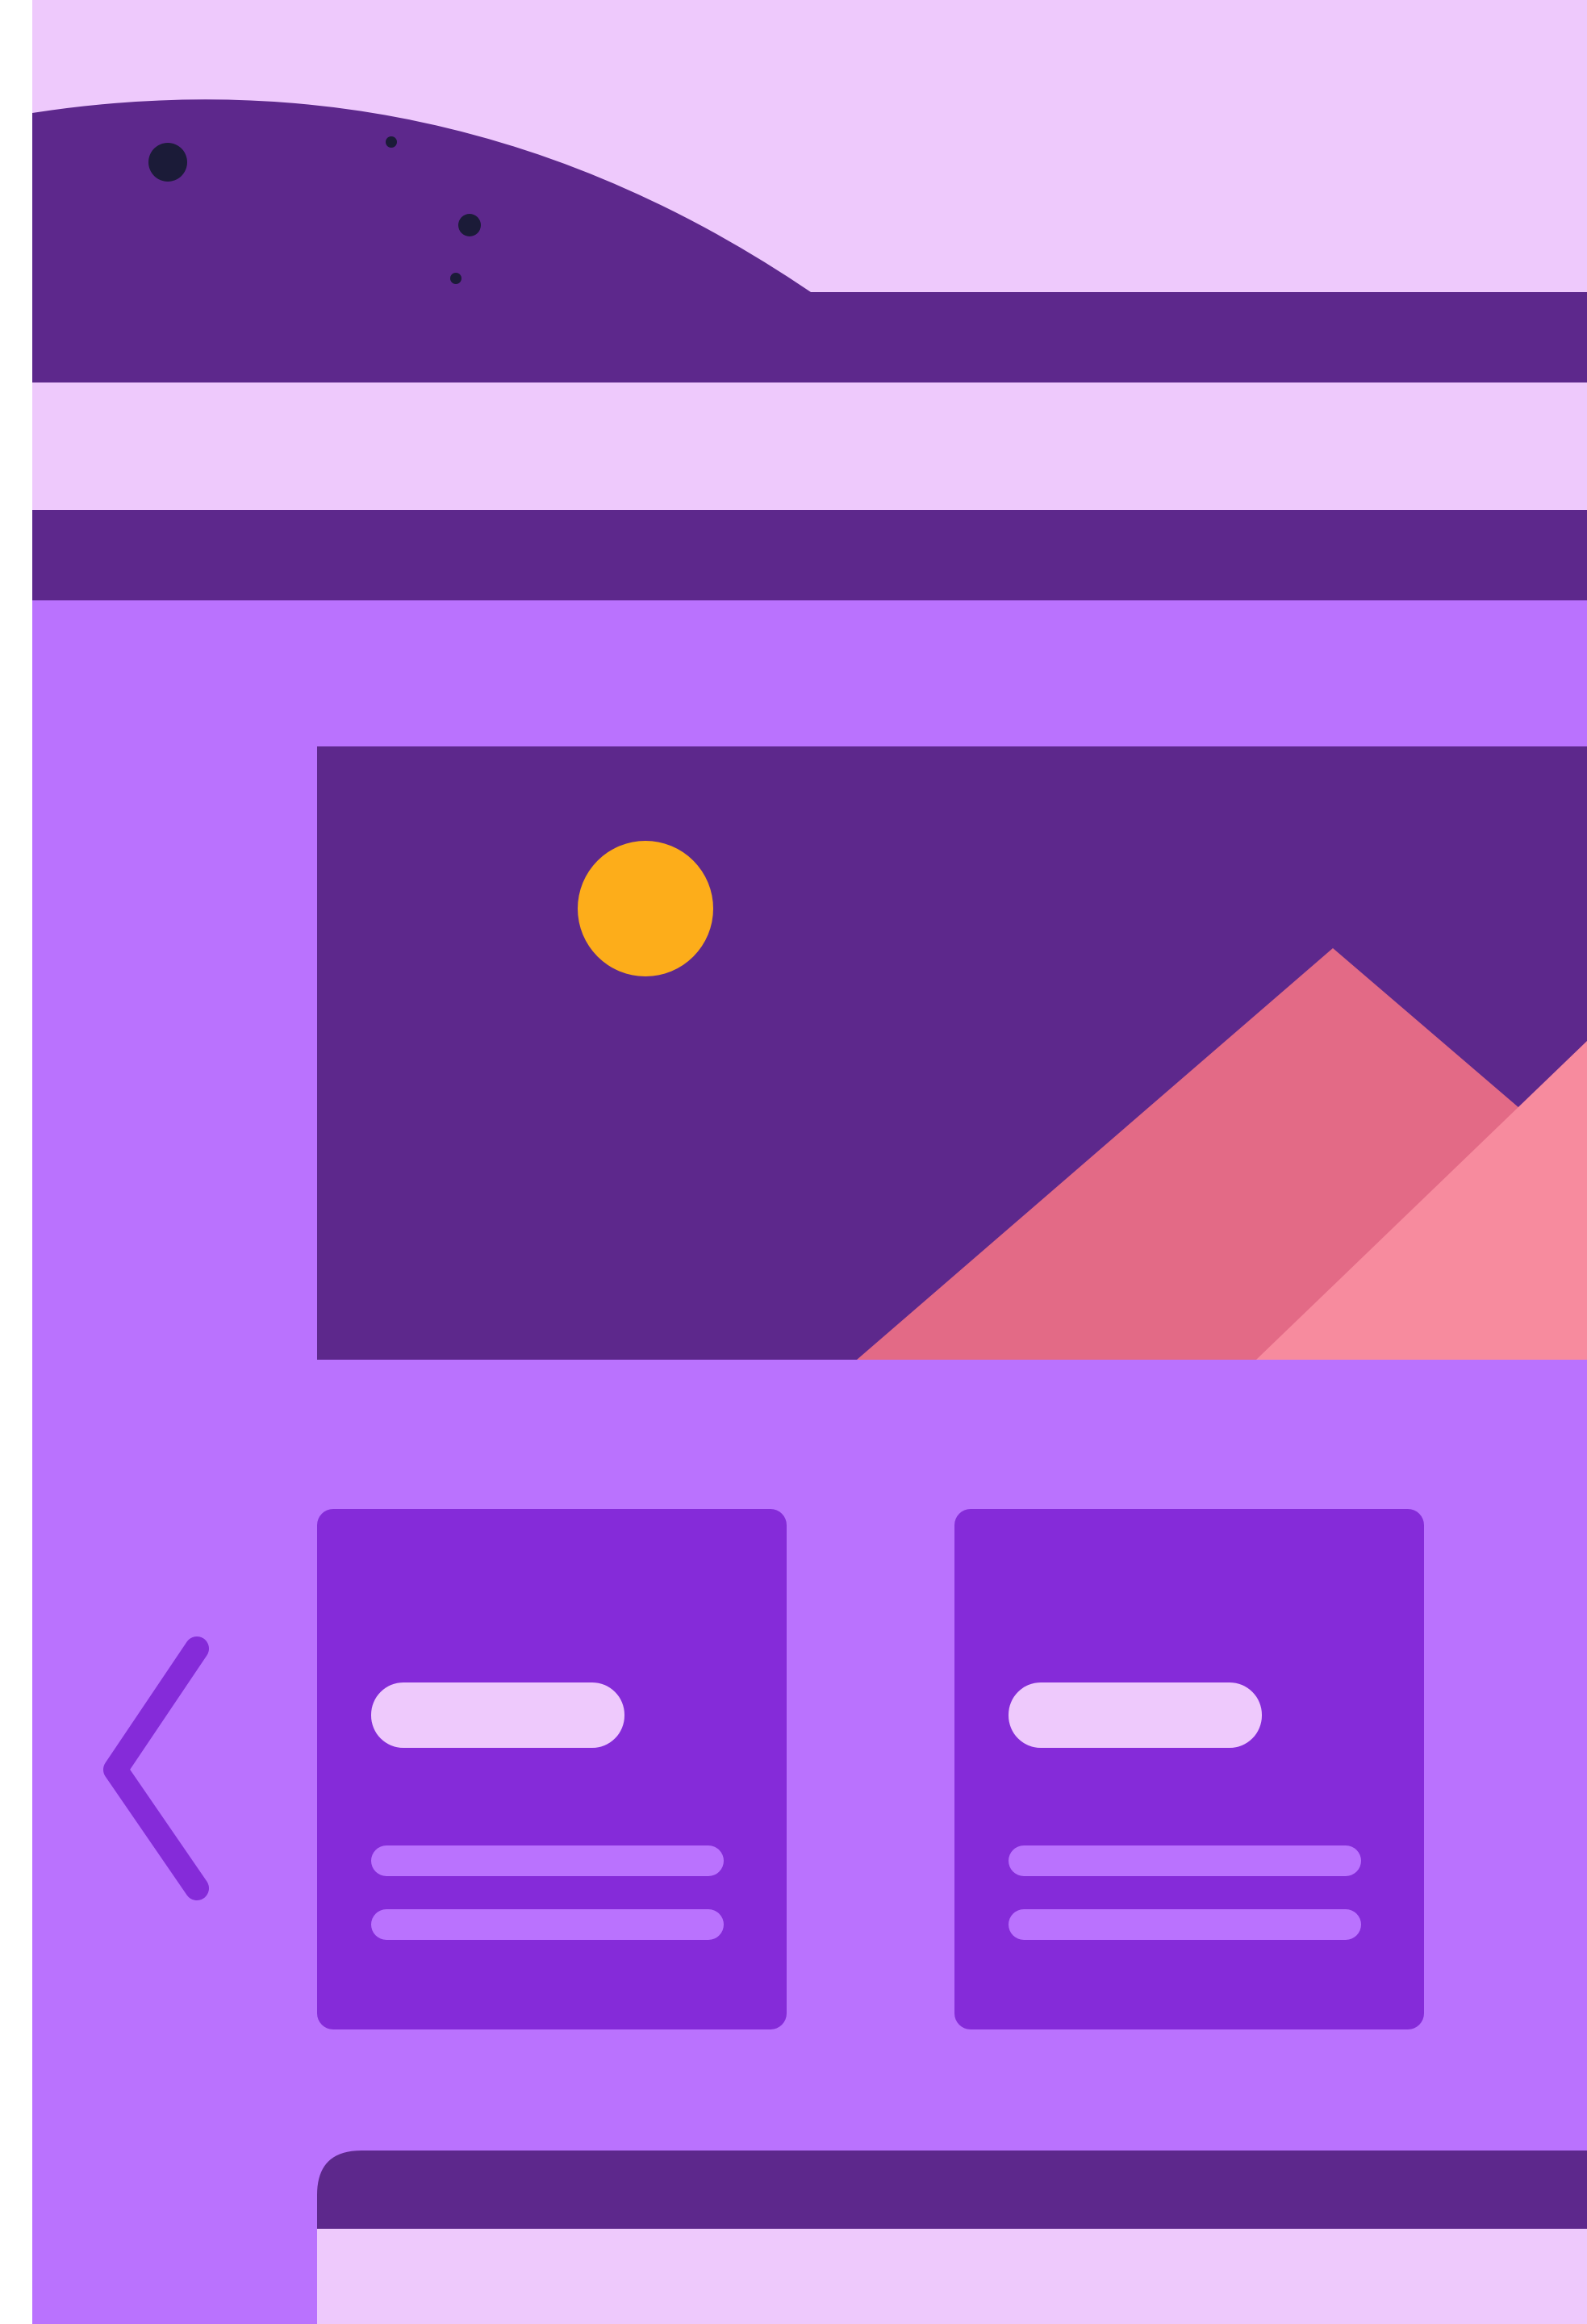 The image size is (1587, 2324). I want to click on bottom-panel-body, so click(952, 2277).